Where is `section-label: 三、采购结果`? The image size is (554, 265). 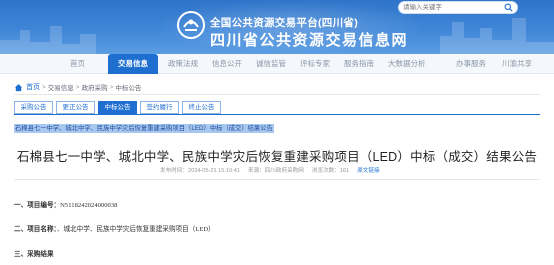 section-label: 三、采购结果 is located at coordinates (34, 254).